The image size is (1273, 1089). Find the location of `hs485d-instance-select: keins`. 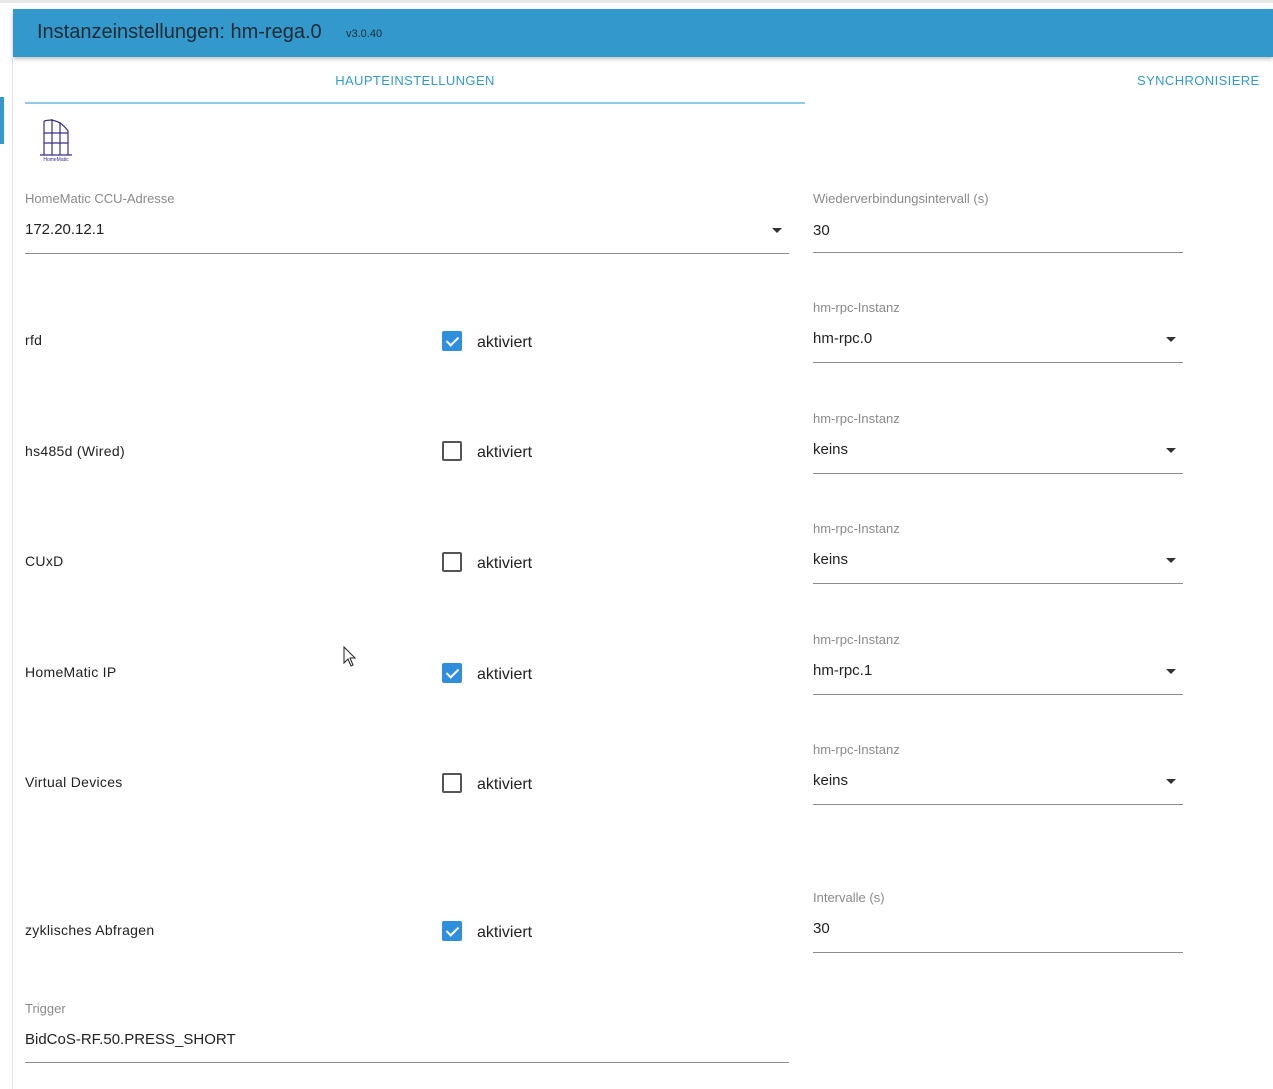

hs485d-instance-select: keins is located at coordinates (830, 449).